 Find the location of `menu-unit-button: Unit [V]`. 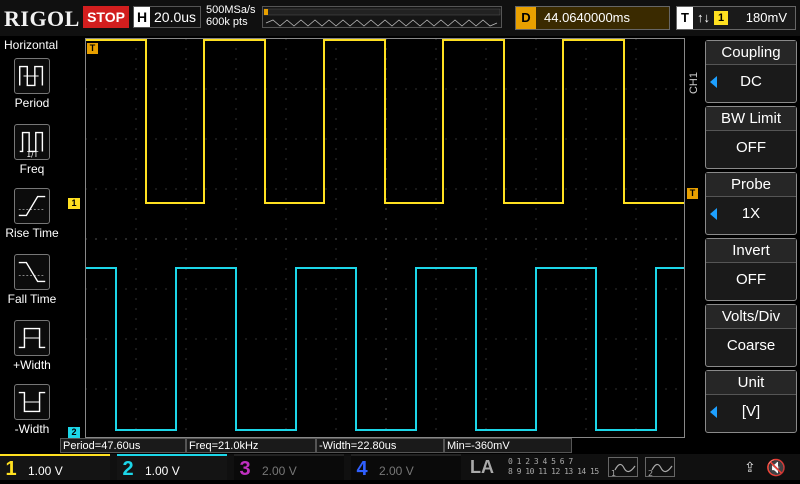

menu-unit-button: Unit [V] is located at coordinates (751, 401).